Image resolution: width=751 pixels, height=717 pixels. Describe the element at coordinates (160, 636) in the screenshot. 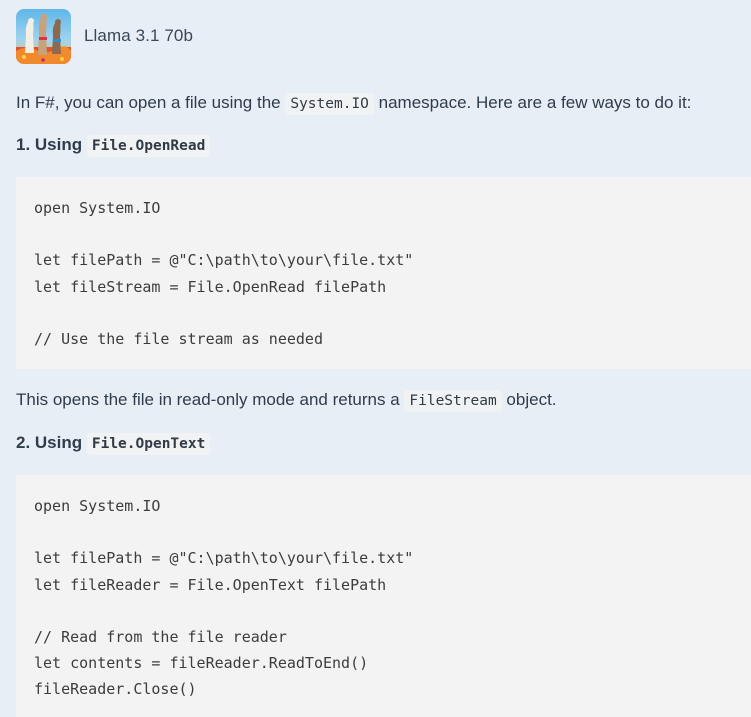

I see `code-line: // Read from the file reader` at that location.